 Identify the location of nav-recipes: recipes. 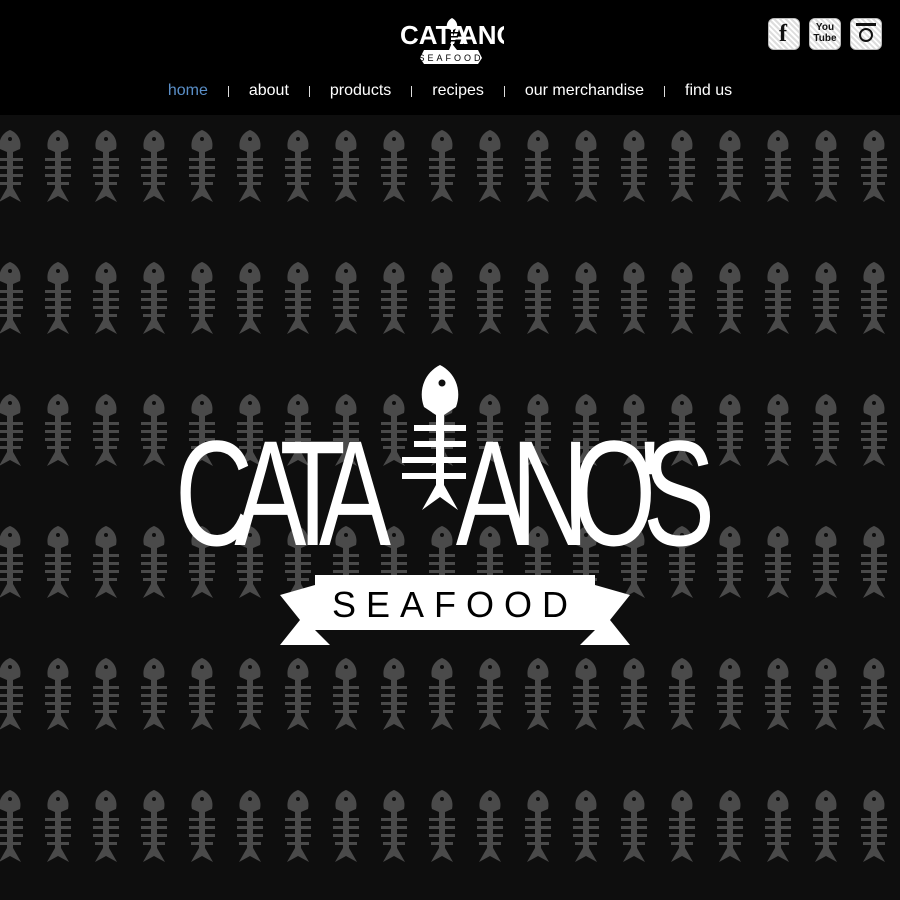
(458, 91).